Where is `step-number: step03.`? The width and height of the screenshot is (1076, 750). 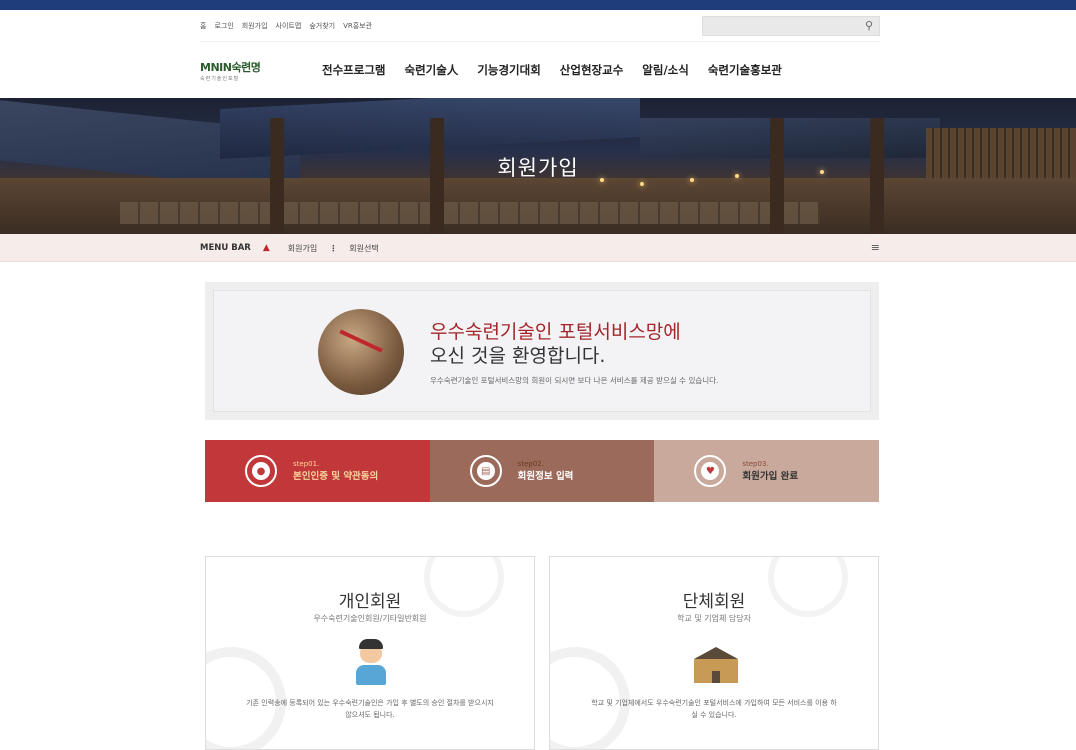 step-number: step03. is located at coordinates (755, 464).